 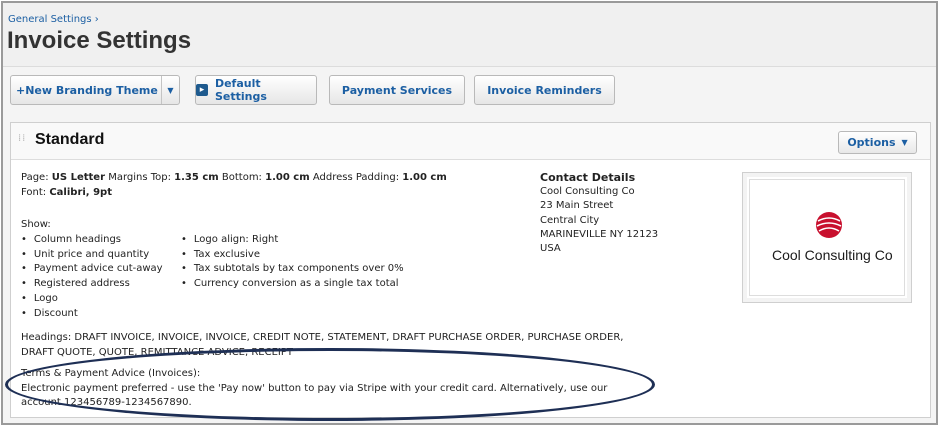 I want to click on bottom-label: Bottom:, so click(x=241, y=177).